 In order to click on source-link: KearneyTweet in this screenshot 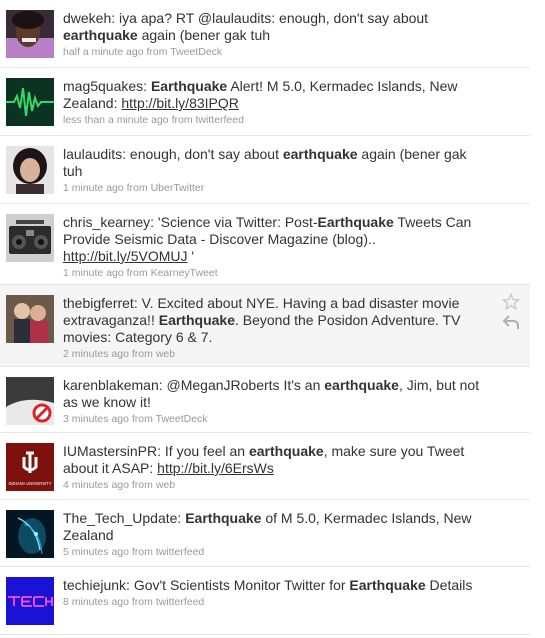, I will do `click(184, 273)`.